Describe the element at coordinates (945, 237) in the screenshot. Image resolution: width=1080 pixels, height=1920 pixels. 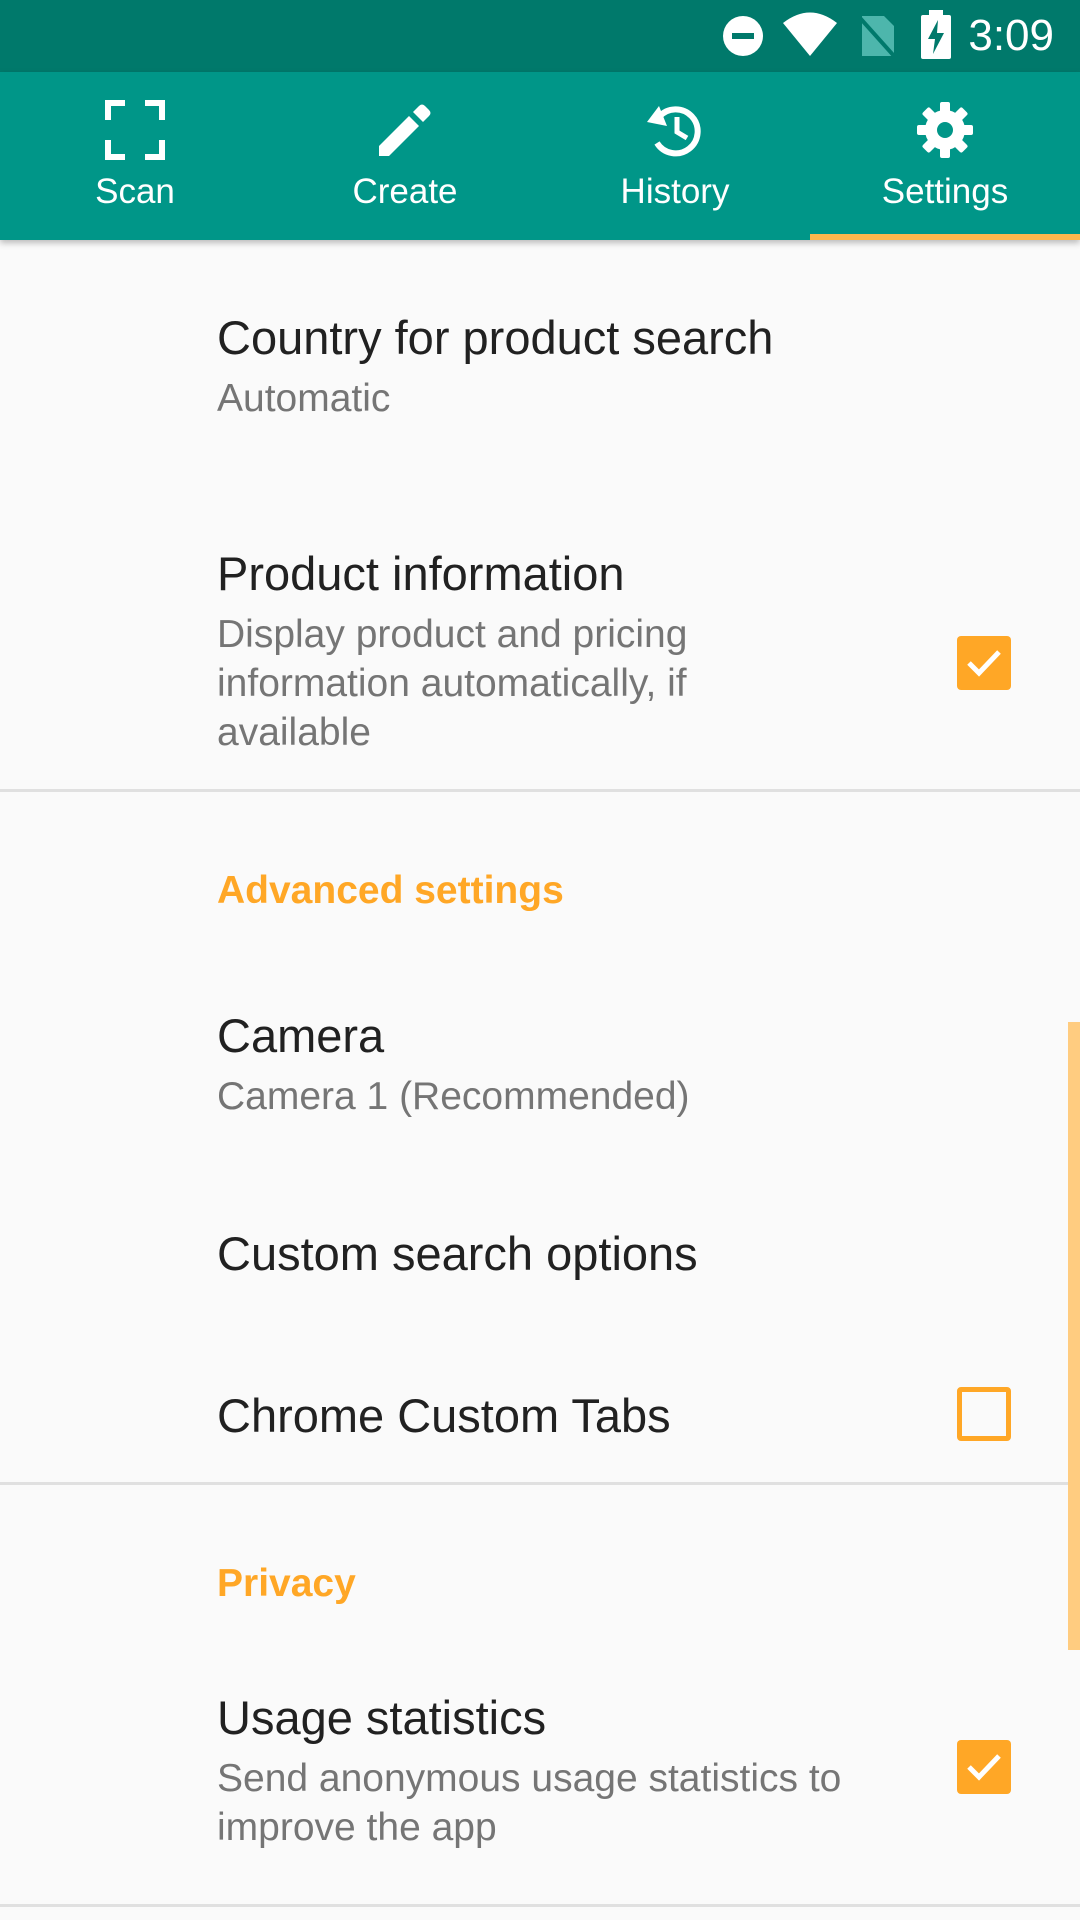
I see `tab-indicator` at that location.